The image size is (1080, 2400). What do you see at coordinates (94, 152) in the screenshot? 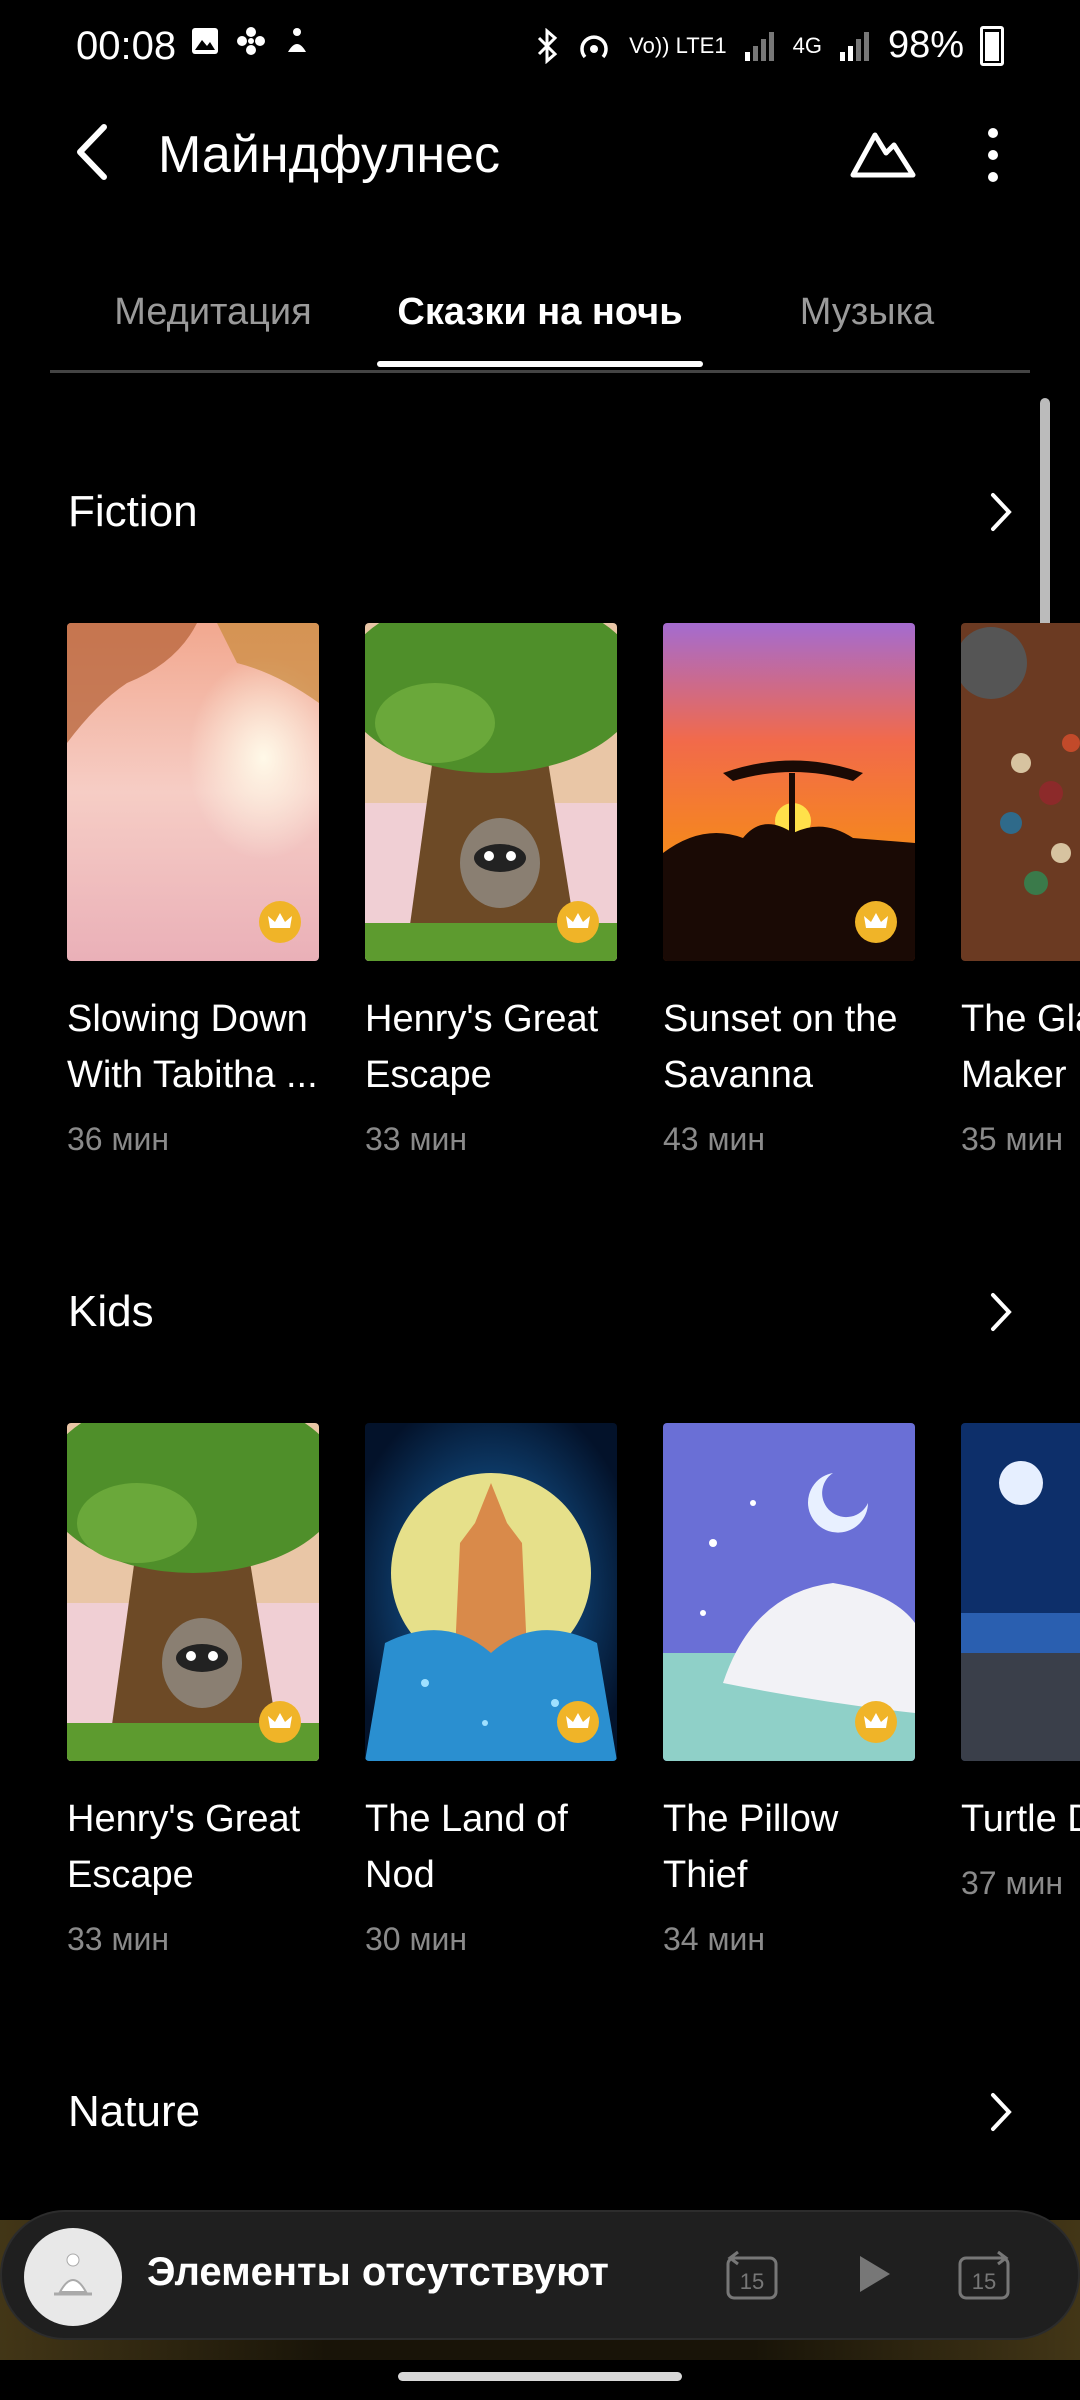
I see `chevron-left-icon` at bounding box center [94, 152].